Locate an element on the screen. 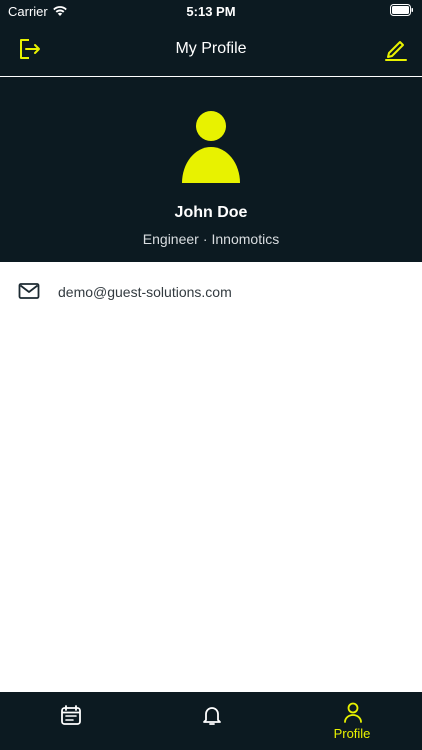 Image resolution: width=422 pixels, height=750 pixels. nav-bar: My Profile is located at coordinates (211, 50).